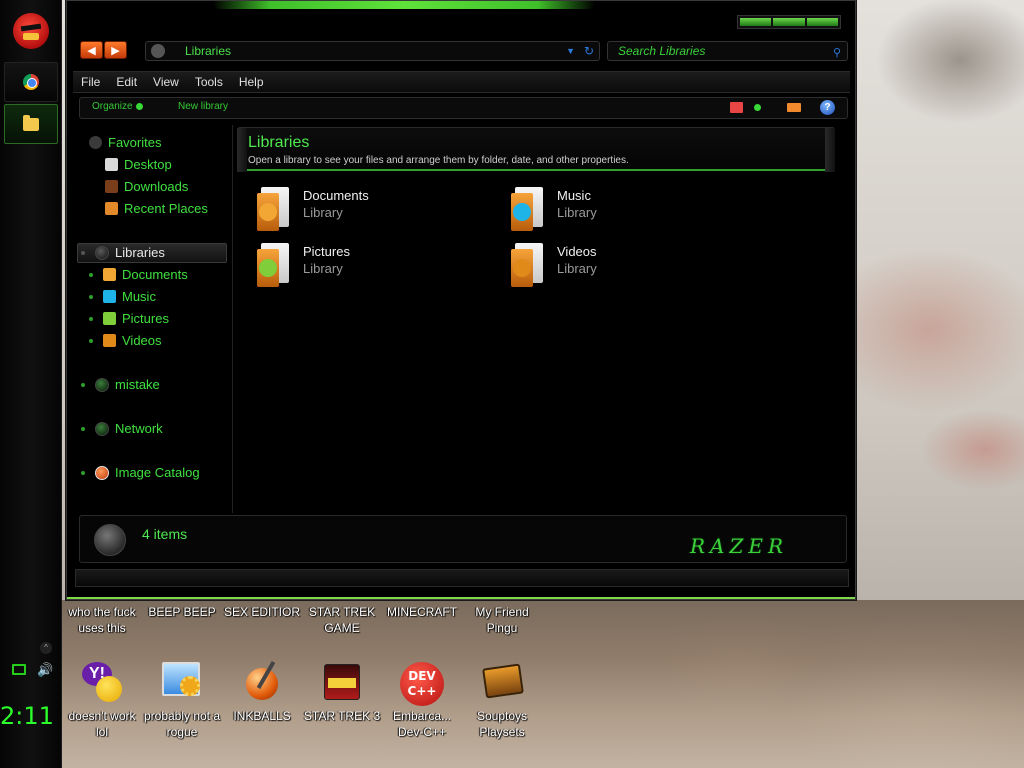  Describe the element at coordinates (109, 318) in the screenshot. I see `pictures-icon` at that location.